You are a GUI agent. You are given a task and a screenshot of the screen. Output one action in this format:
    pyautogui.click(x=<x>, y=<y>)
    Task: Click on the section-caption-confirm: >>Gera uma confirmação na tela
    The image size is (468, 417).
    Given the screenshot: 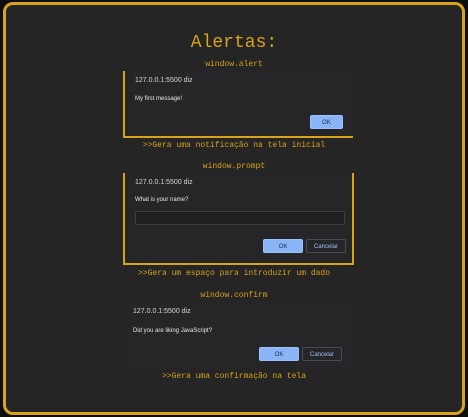 What is the action you would take?
    pyautogui.click(x=234, y=376)
    